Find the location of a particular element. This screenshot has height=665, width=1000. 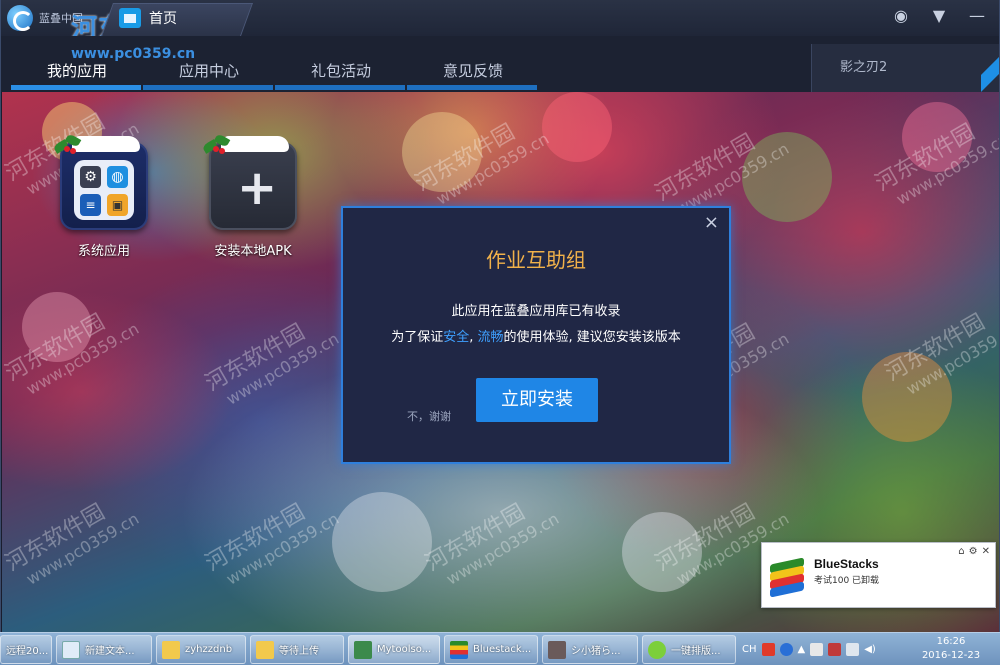

tab-home-label: 首页 is located at coordinates (163, 19).